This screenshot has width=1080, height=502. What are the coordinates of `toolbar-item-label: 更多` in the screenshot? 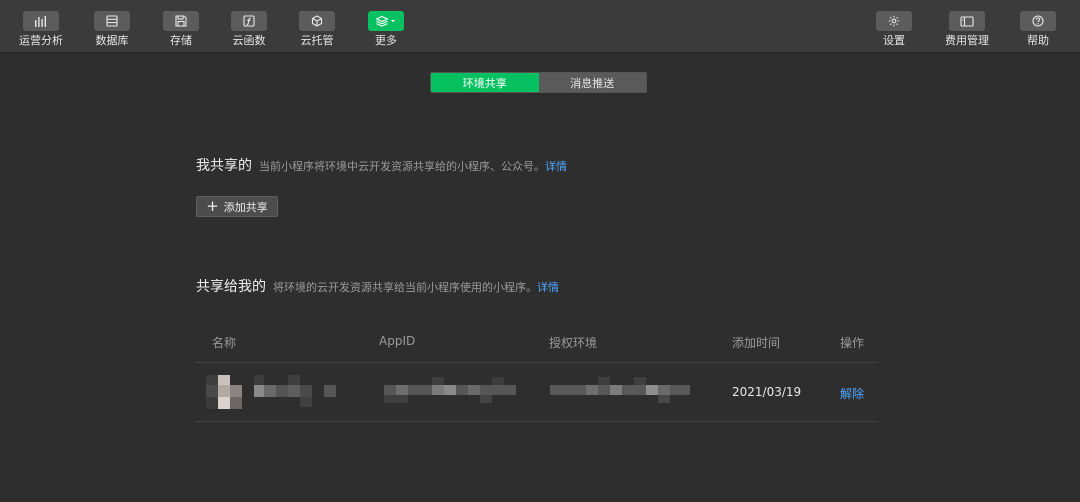 It's located at (386, 40).